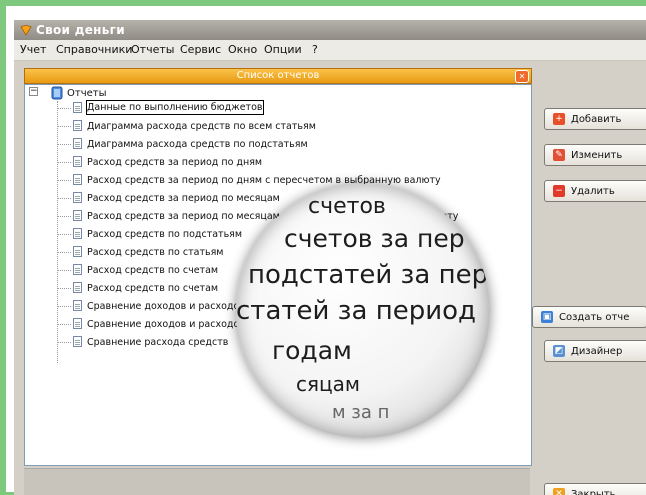 The width and height of the screenshot is (646, 495). What do you see at coordinates (559, 351) in the screenshot?
I see `designer-icon: ◩` at bounding box center [559, 351].